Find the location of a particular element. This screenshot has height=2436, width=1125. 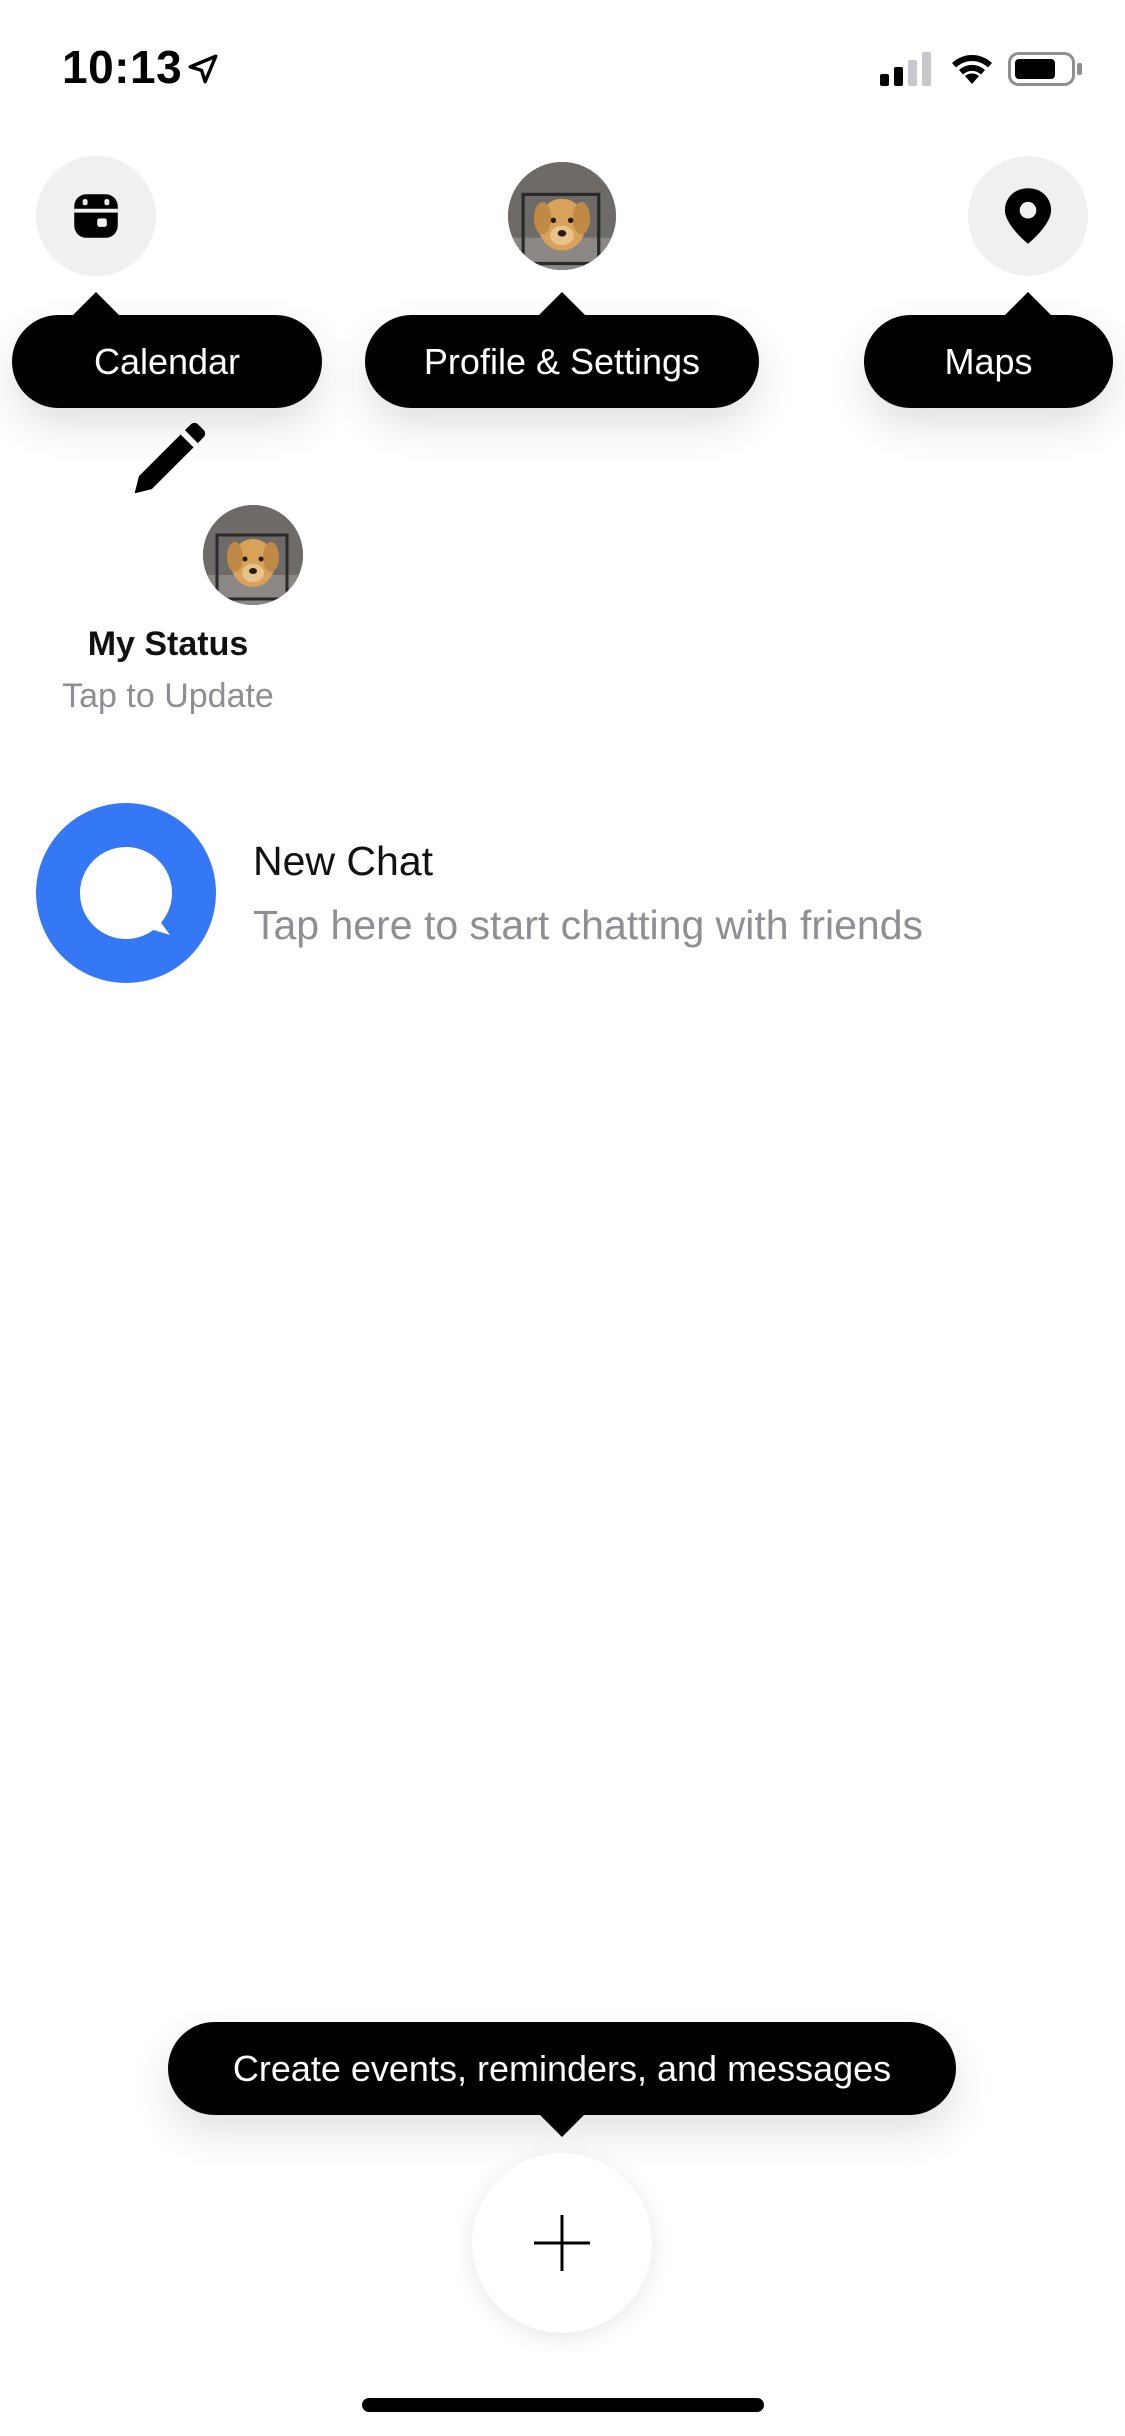

calendar-tooltip-label: Calendar is located at coordinates (167, 361).